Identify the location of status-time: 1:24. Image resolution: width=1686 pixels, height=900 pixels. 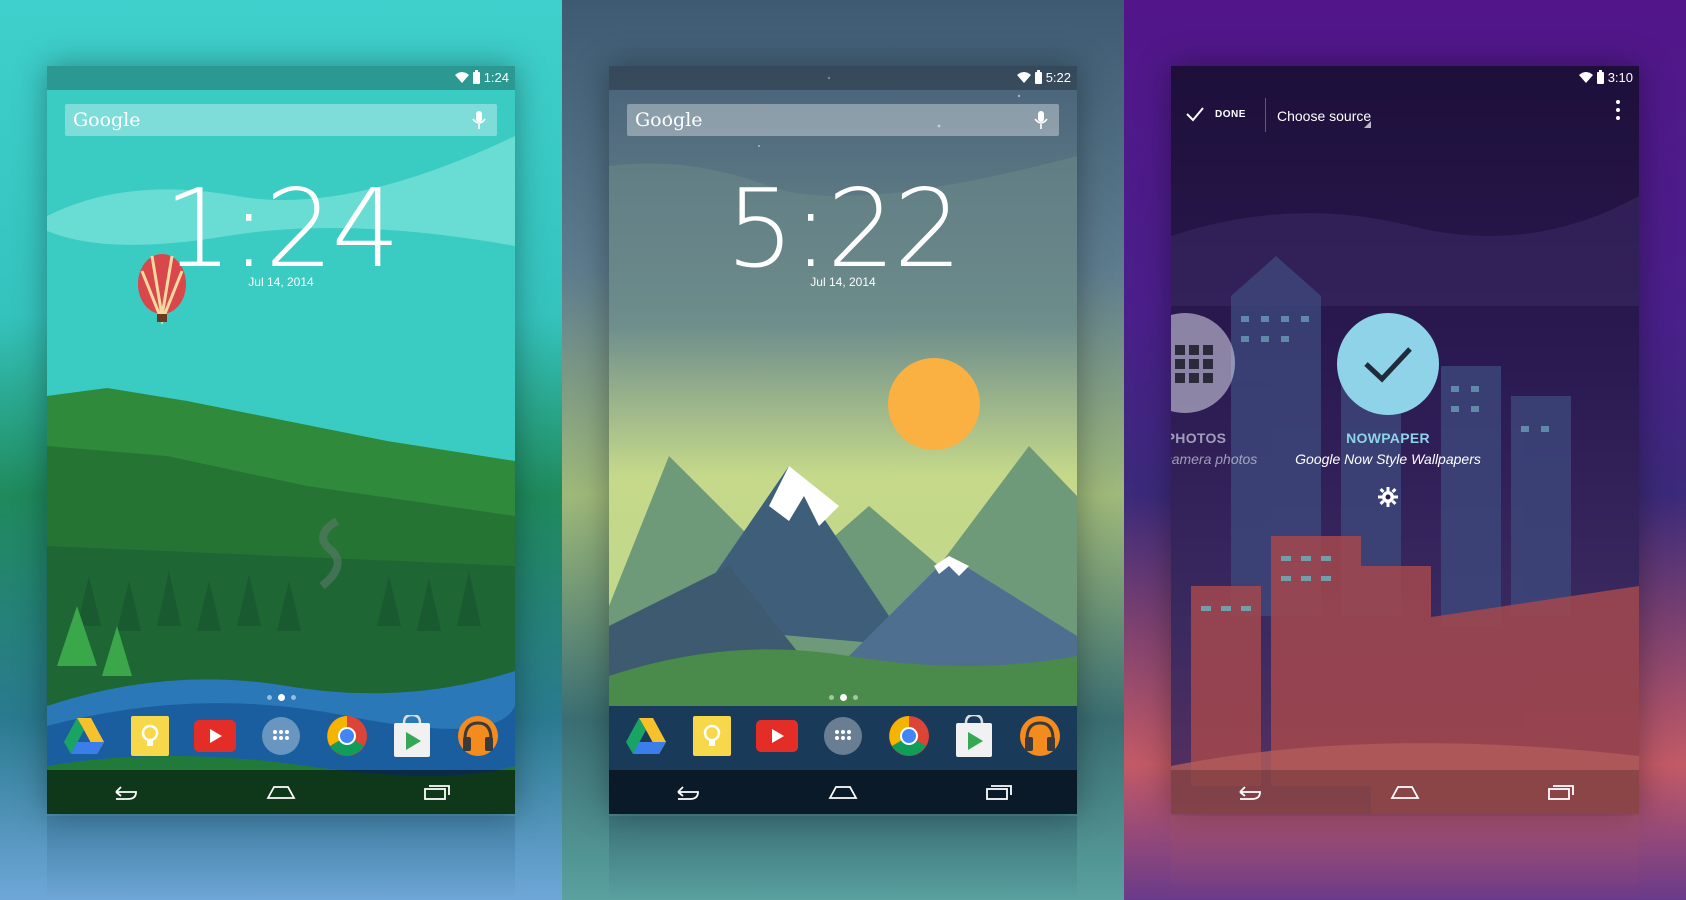
(496, 77).